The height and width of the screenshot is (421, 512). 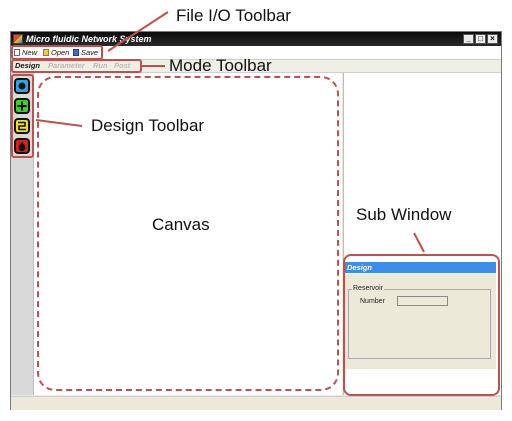 What do you see at coordinates (220, 65) in the screenshot?
I see `mode-toolbar-callout: Mode Toolbar` at bounding box center [220, 65].